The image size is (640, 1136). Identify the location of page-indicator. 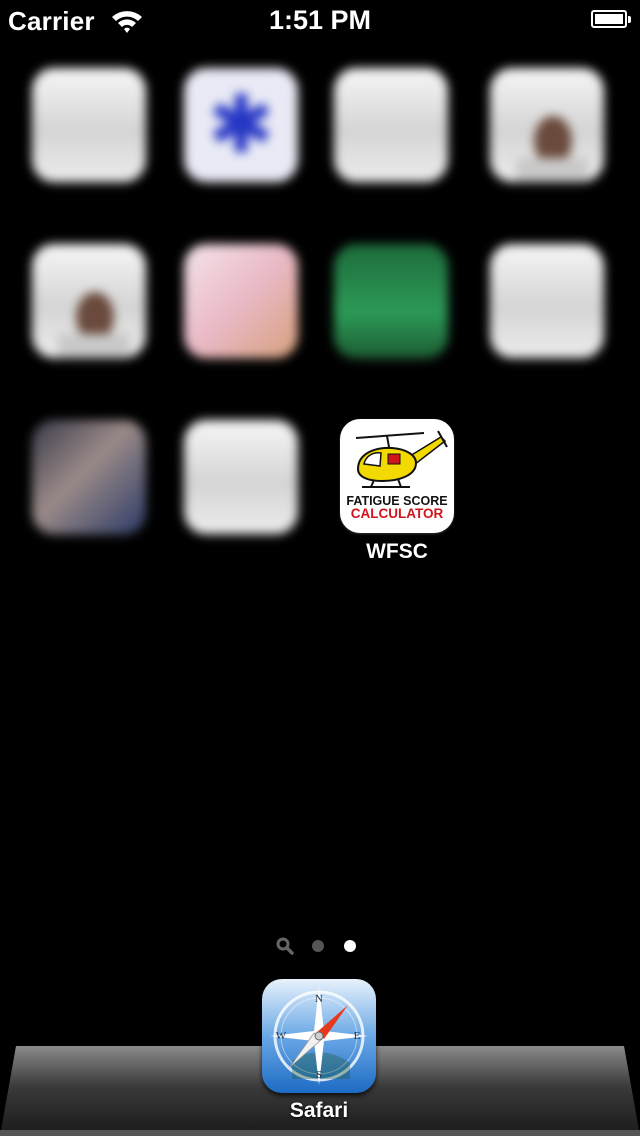
(320, 946).